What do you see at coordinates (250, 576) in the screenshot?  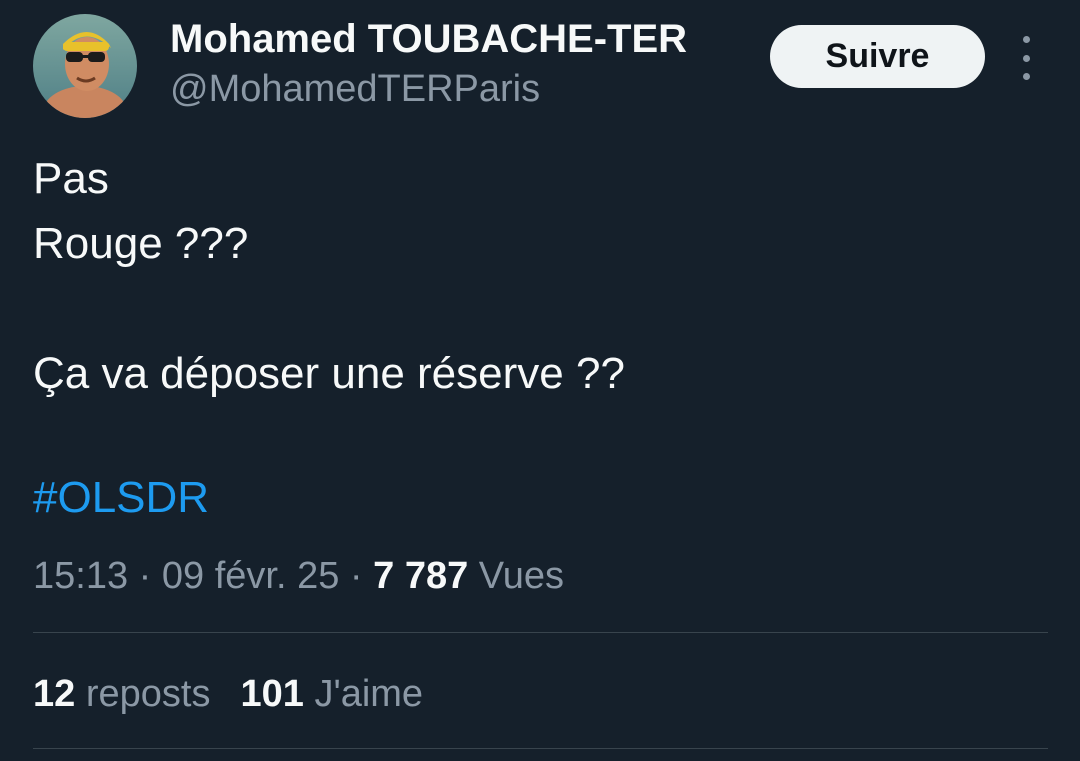 I see `tweet-date: 09 févr. 25` at bounding box center [250, 576].